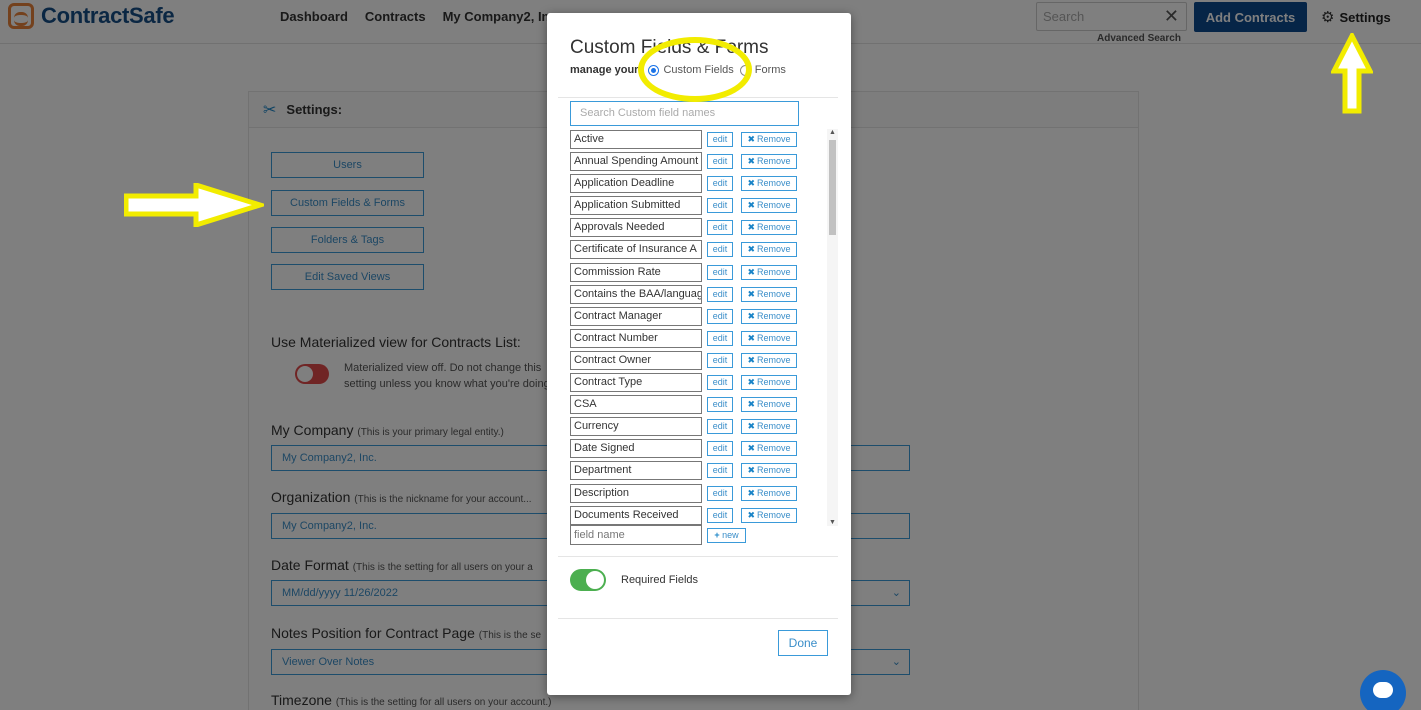  Describe the element at coordinates (684, 113) in the screenshot. I see `custom-field-search-input: Search Custom field names` at that location.